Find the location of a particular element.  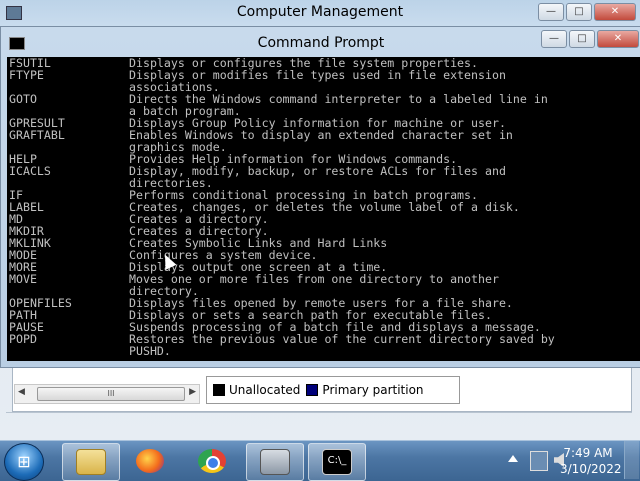

command-name: GRAFTABL is located at coordinates (37, 135).